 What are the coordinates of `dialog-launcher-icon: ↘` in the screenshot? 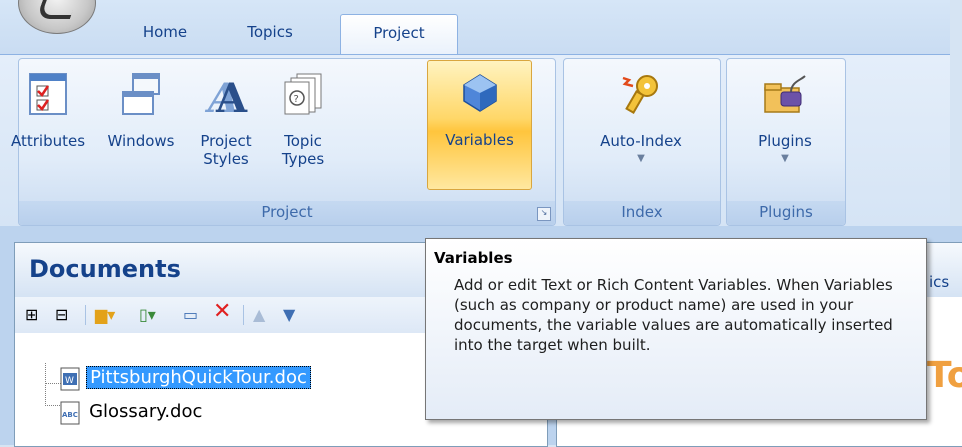 It's located at (544, 214).